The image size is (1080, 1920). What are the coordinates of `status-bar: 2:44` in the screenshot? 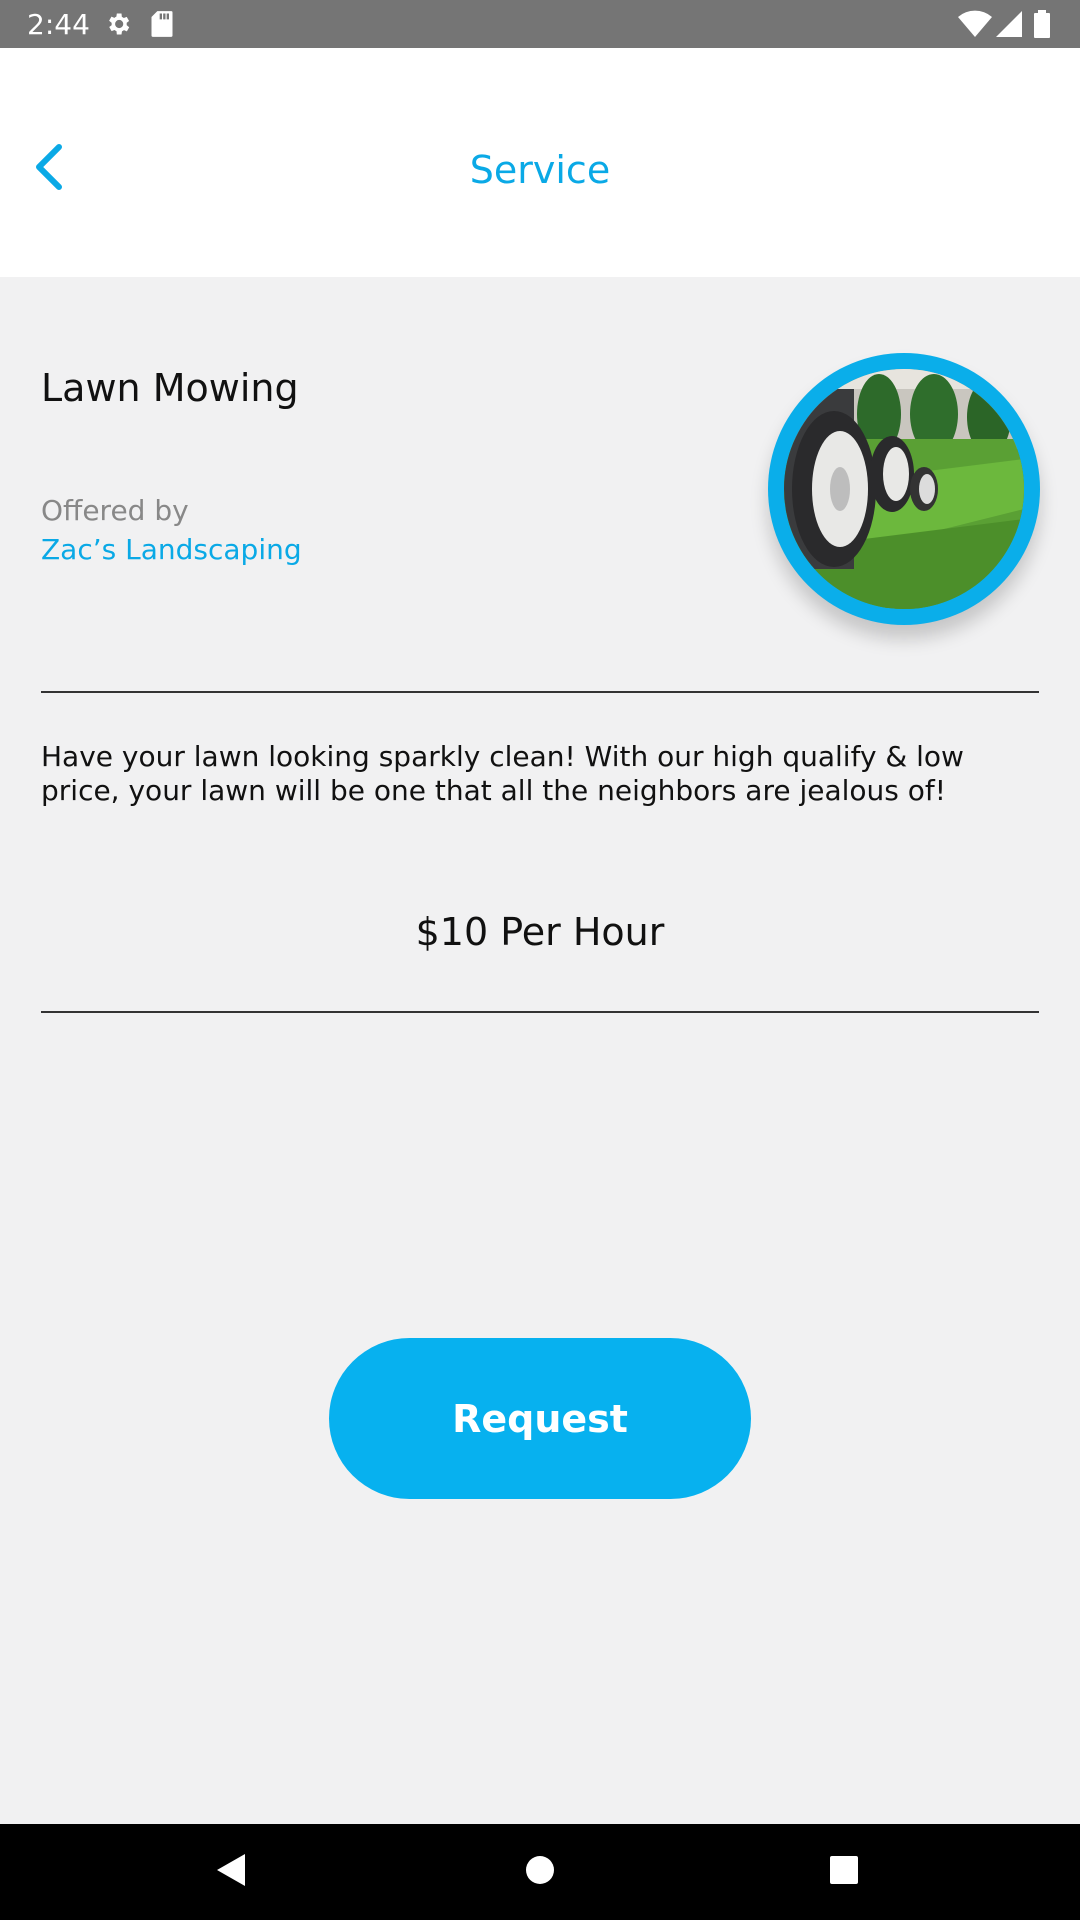 It's located at (540, 24).